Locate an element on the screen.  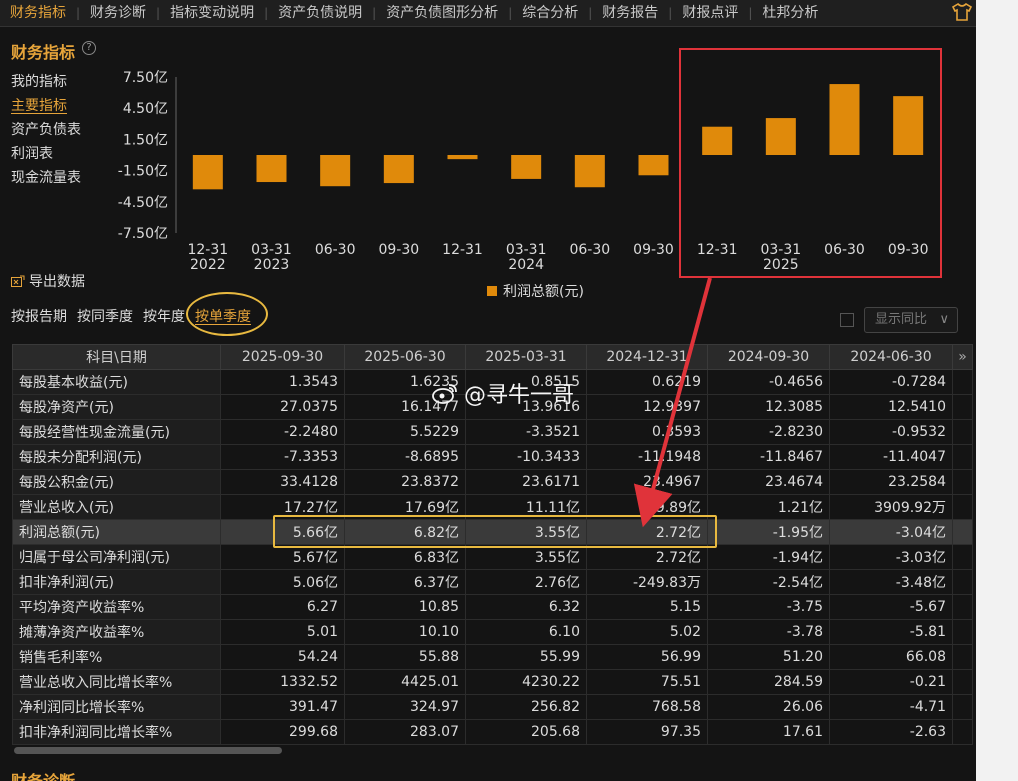
table-cell: -0.7284 is located at coordinates (891, 382).